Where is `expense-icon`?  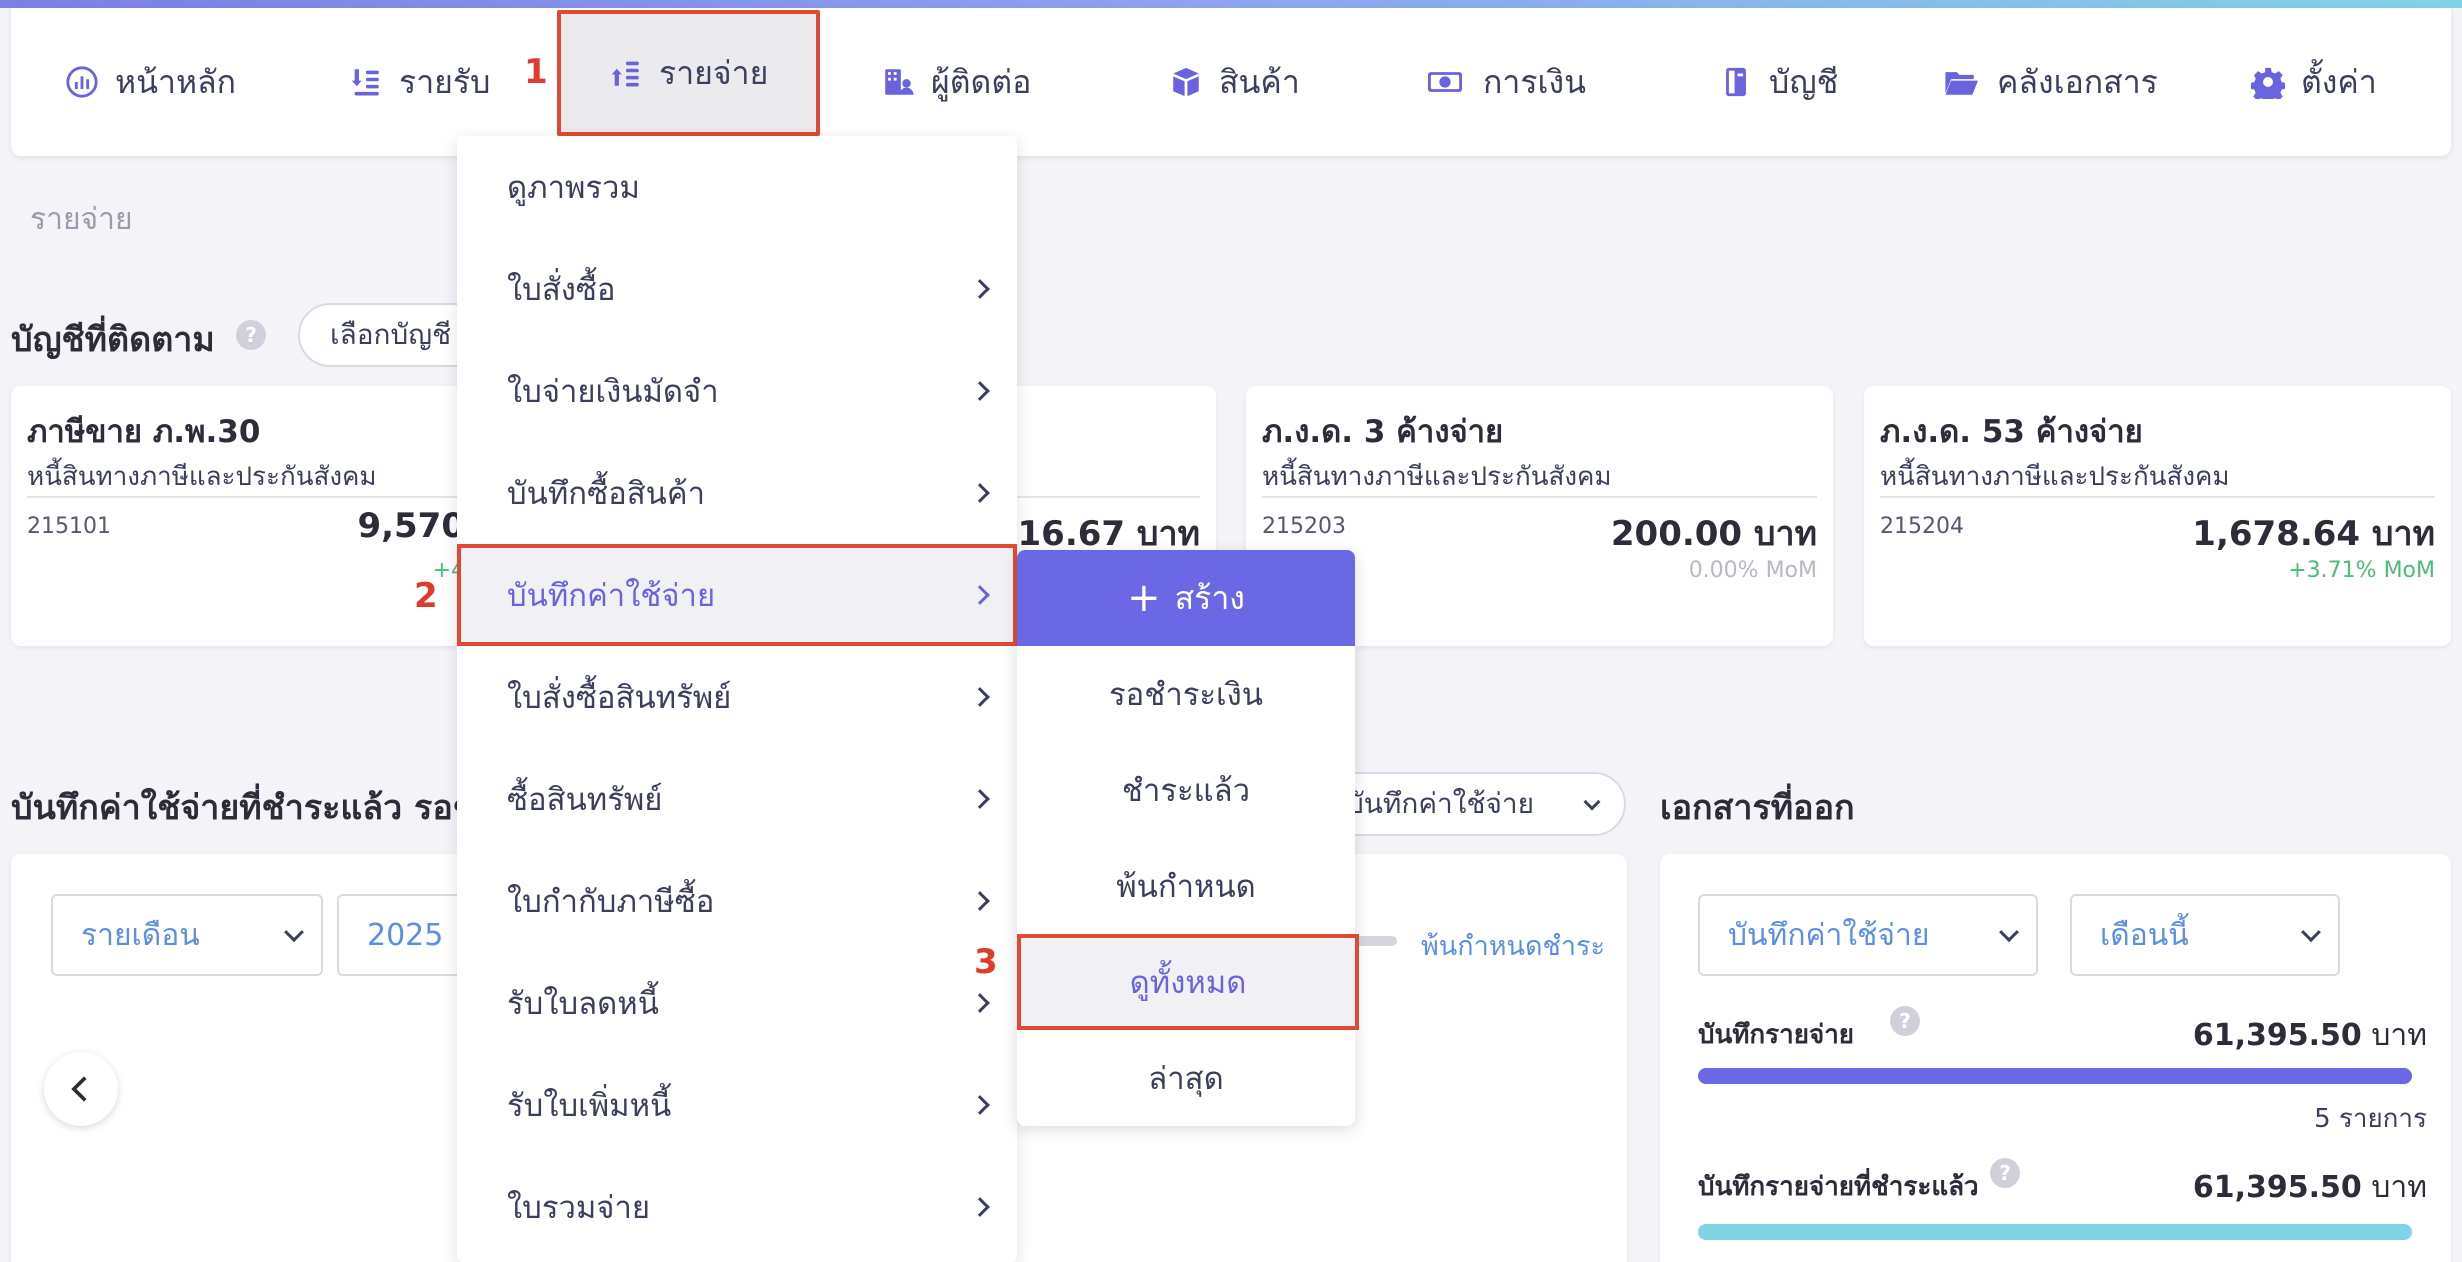 expense-icon is located at coordinates (625, 74).